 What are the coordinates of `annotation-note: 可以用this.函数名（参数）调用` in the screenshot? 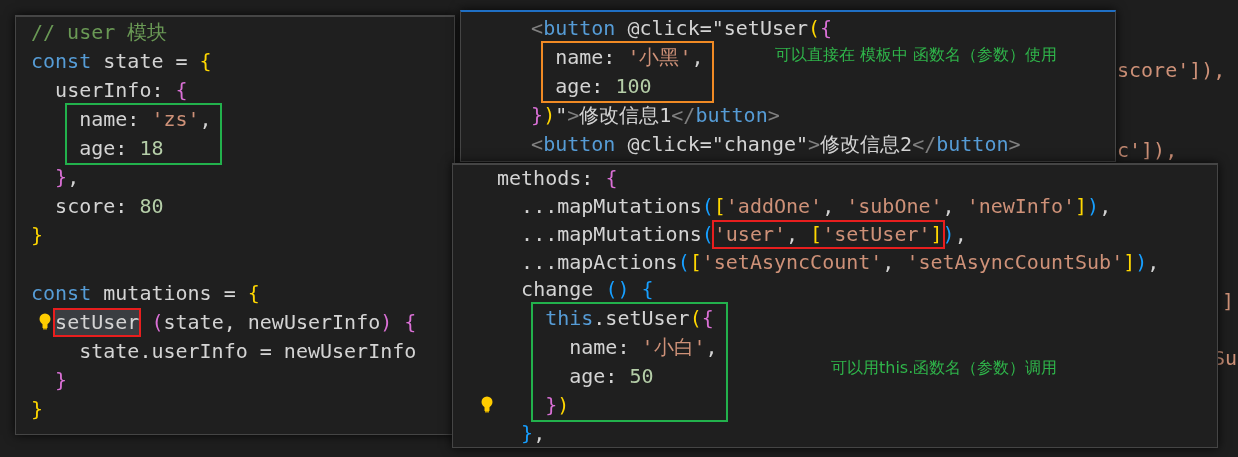 It's located at (944, 368).